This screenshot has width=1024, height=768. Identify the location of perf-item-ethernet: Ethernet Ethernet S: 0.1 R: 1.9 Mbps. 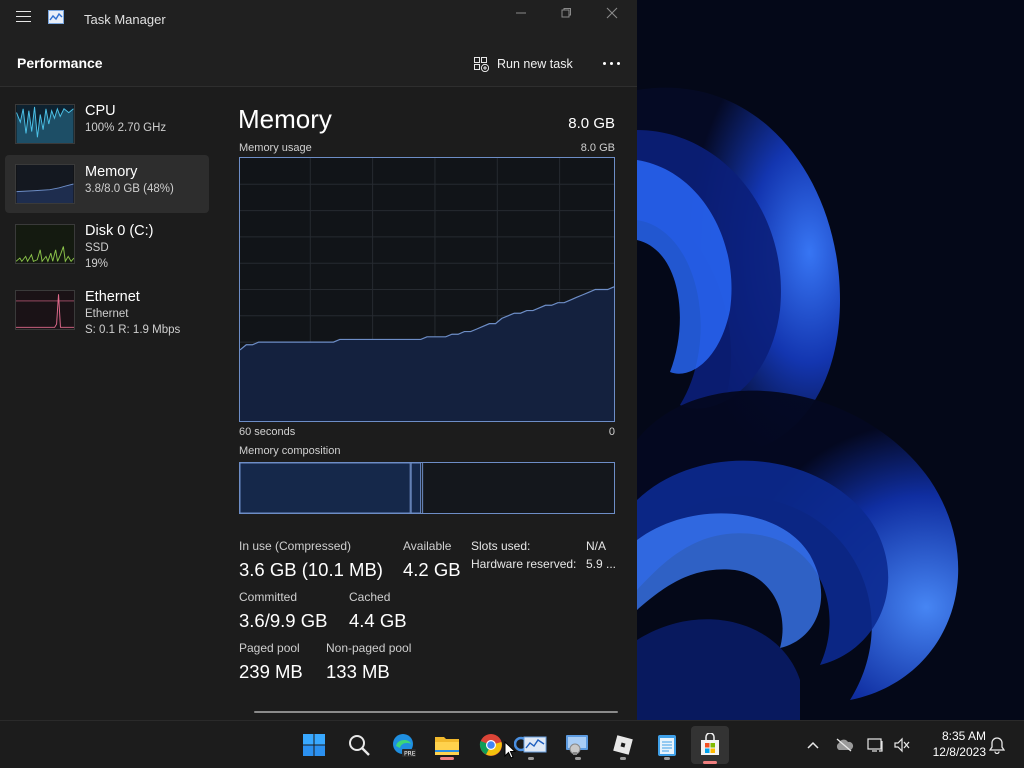
(107, 313).